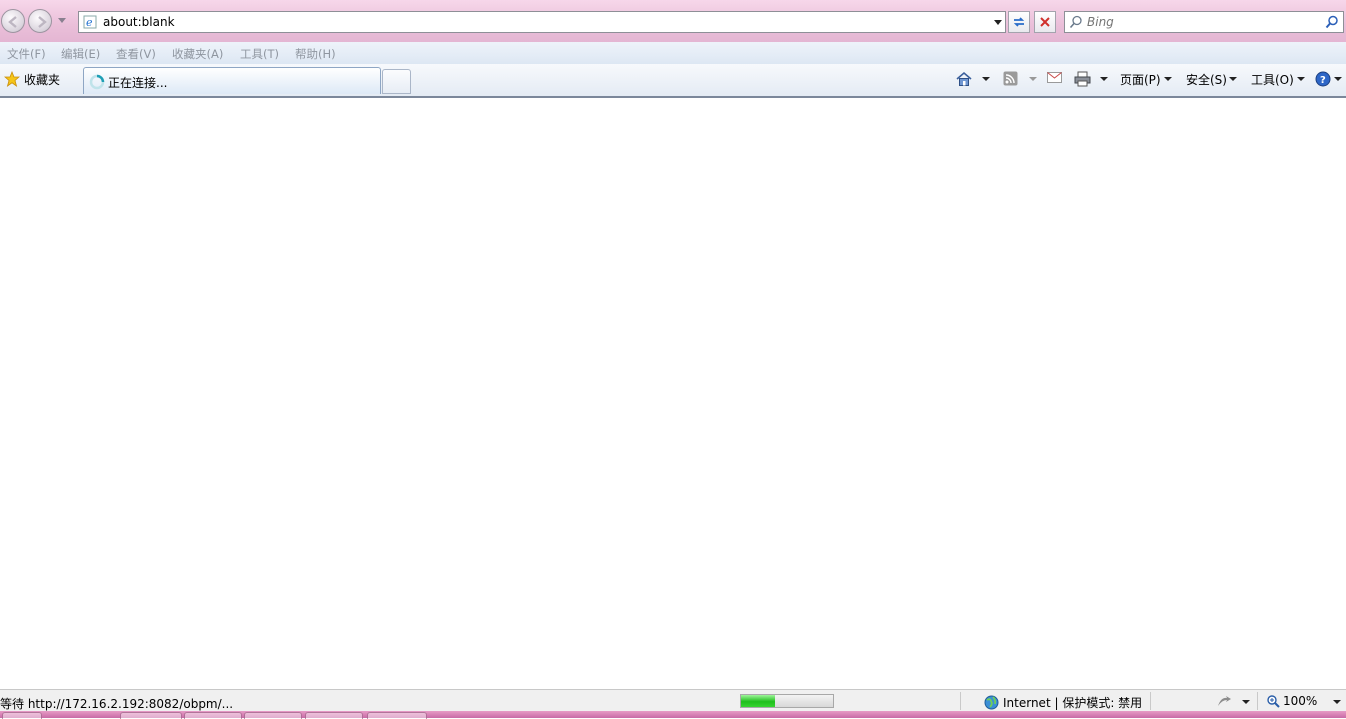 This screenshot has height=719, width=1346. Describe the element at coordinates (1246, 702) in the screenshot. I see `popup-dropdown-icon` at that location.